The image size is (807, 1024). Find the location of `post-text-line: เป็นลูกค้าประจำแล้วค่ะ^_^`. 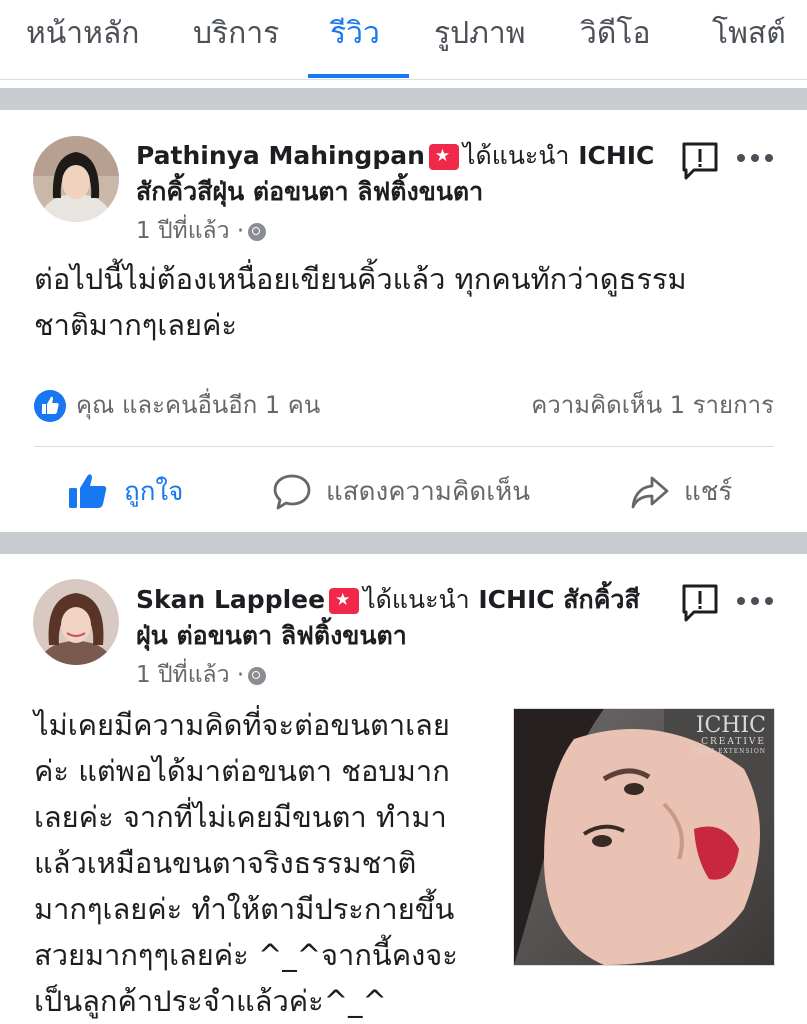

post-text-line: เป็นลูกค้าประจำแล้วค่ะ^_^ is located at coordinates (210, 1001).